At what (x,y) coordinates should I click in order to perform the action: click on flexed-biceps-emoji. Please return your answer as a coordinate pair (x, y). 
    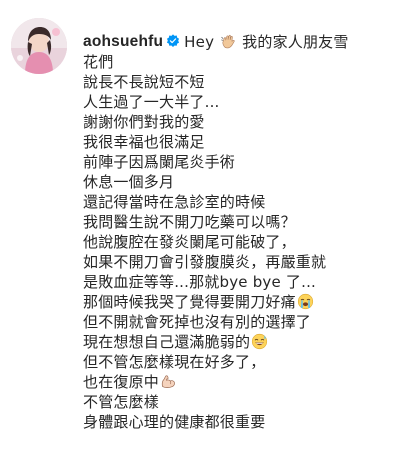
    Looking at the image, I should click on (168, 381).